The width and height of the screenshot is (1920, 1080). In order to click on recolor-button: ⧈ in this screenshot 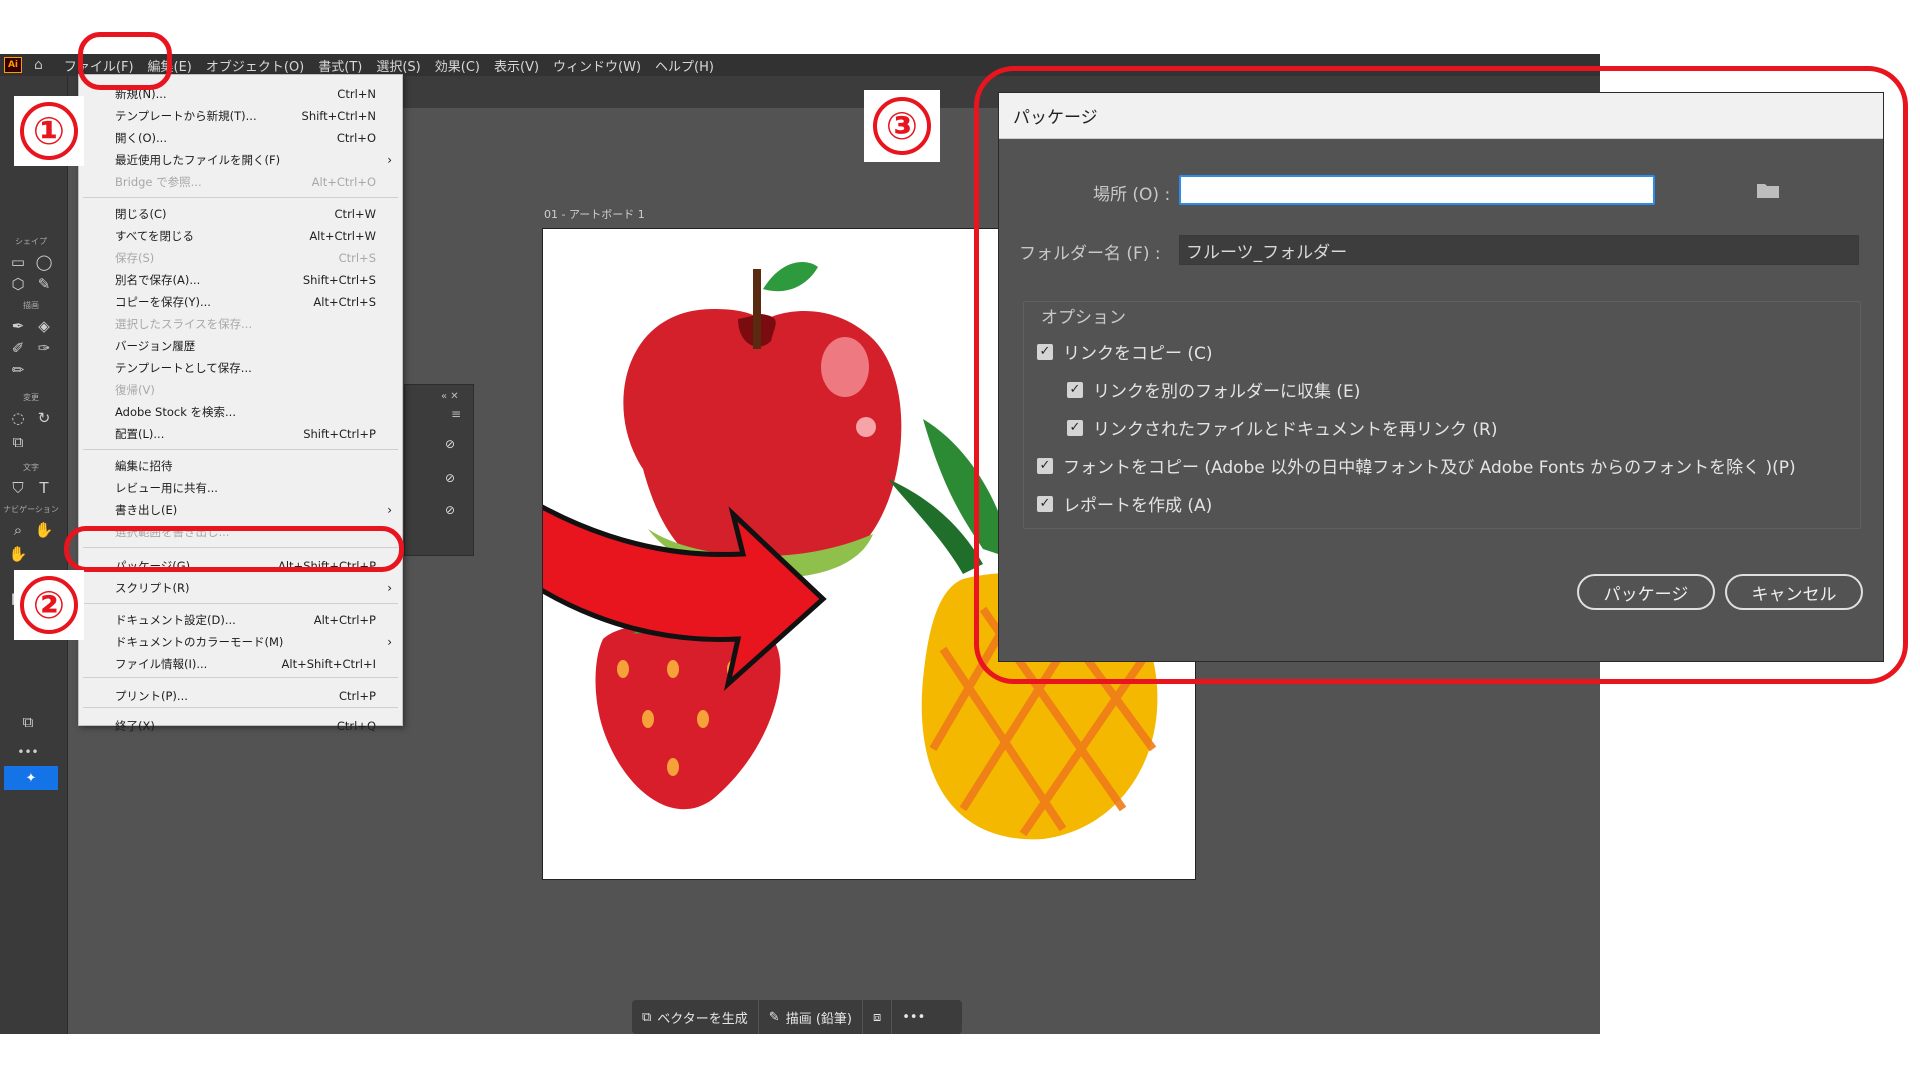, I will do `click(878, 1017)`.